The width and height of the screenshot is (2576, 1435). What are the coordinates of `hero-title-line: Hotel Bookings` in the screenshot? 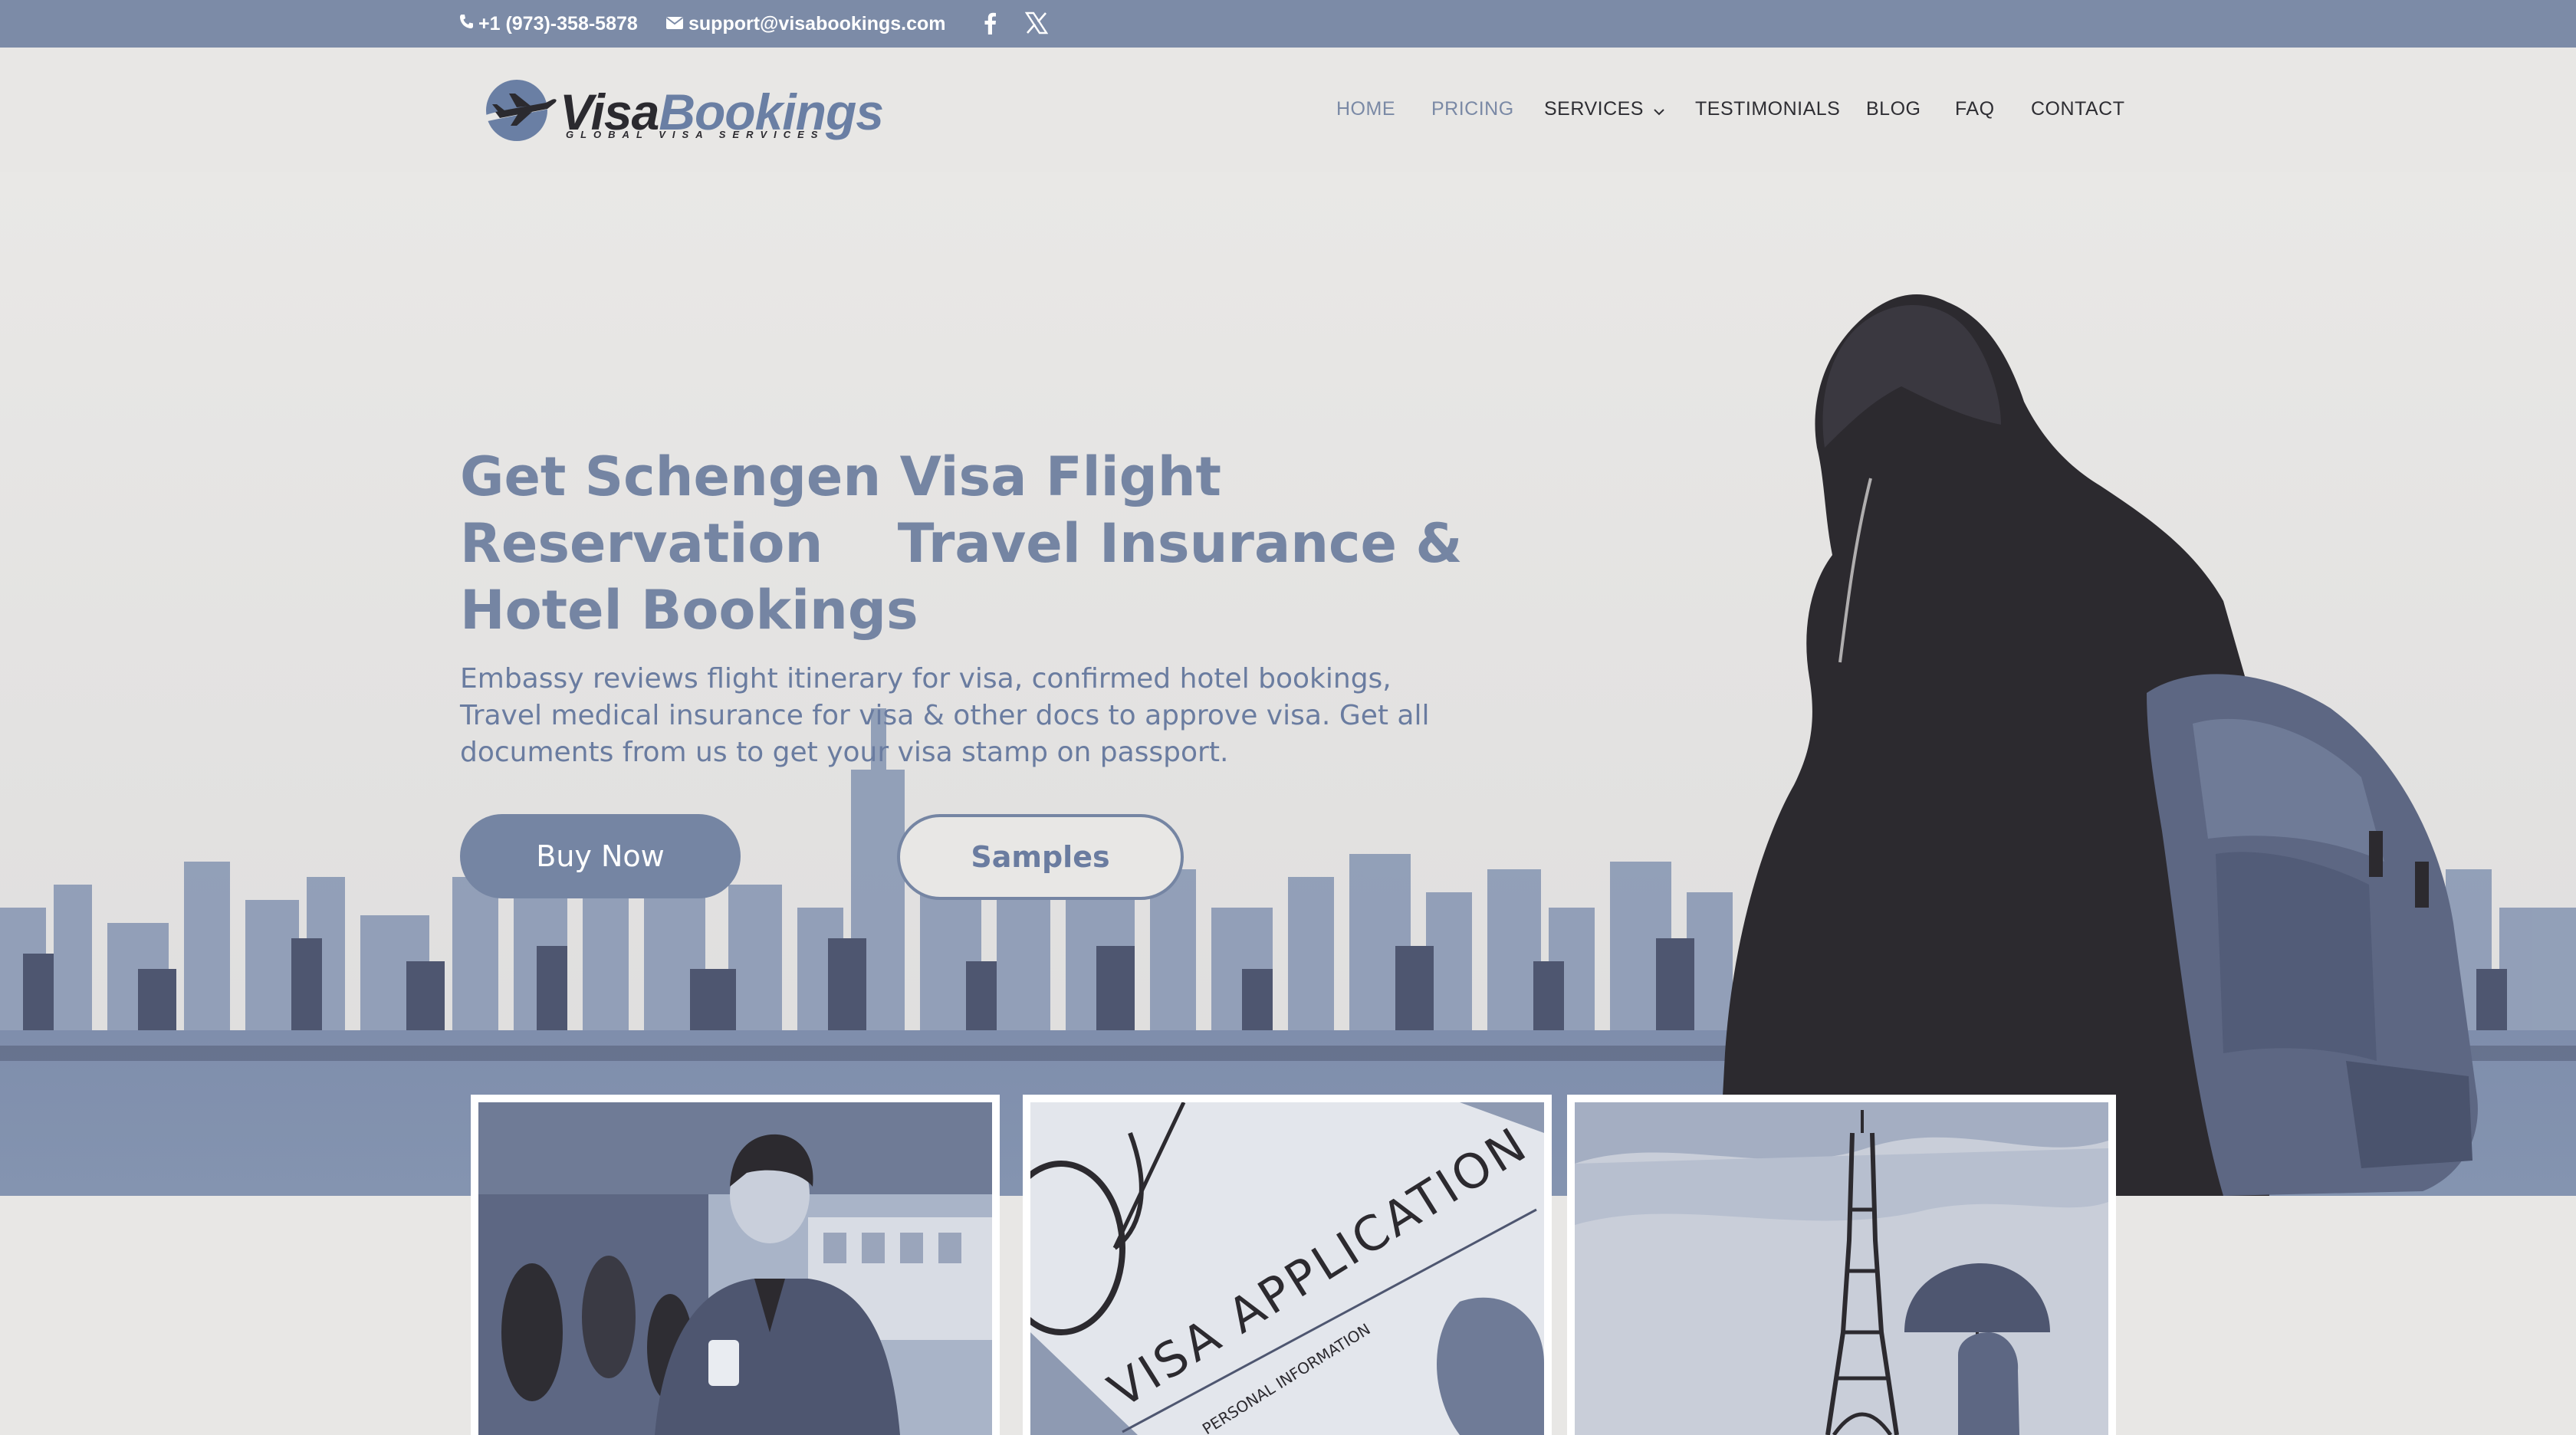 It's located at (689, 610).